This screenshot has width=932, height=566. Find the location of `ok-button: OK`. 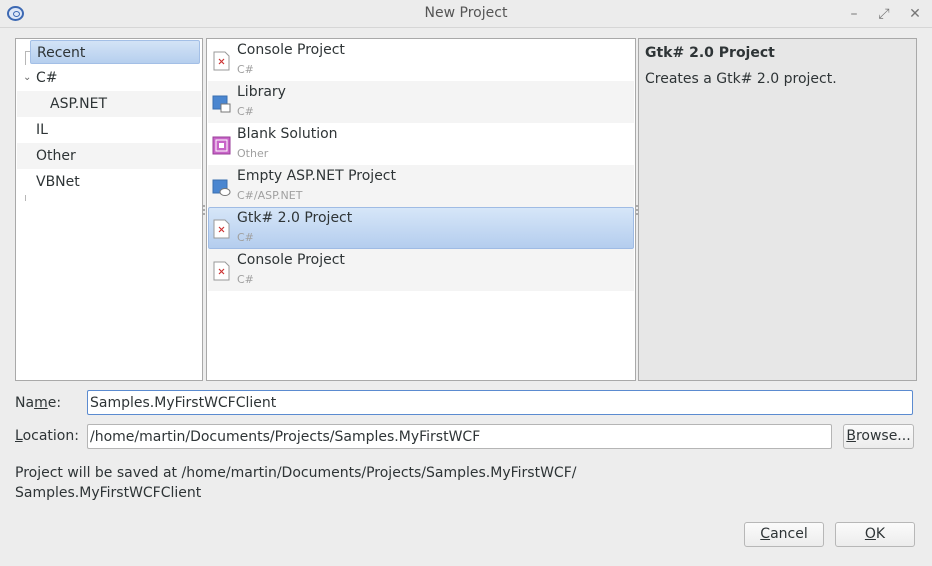

ok-button: OK is located at coordinates (875, 534).